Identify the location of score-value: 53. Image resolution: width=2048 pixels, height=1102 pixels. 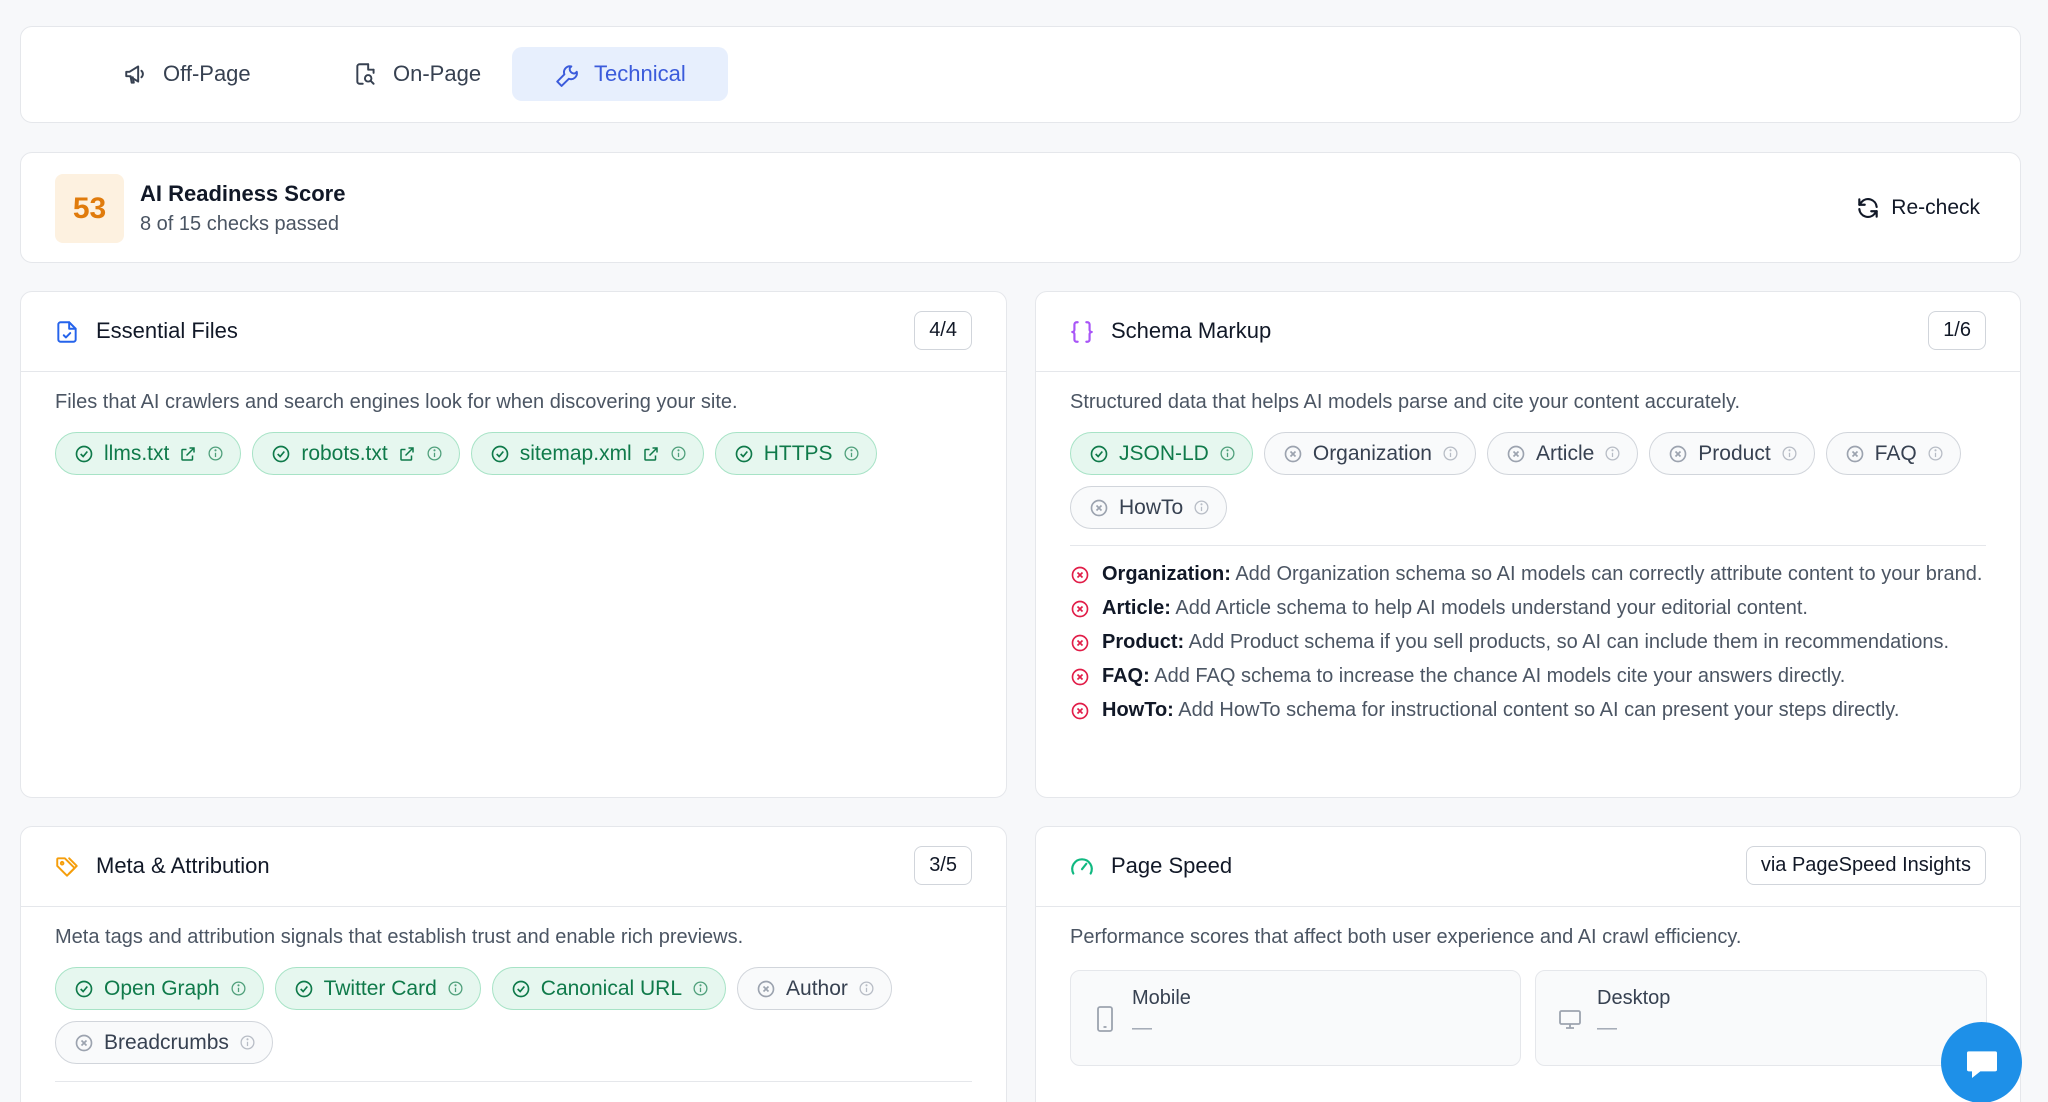
(89, 208).